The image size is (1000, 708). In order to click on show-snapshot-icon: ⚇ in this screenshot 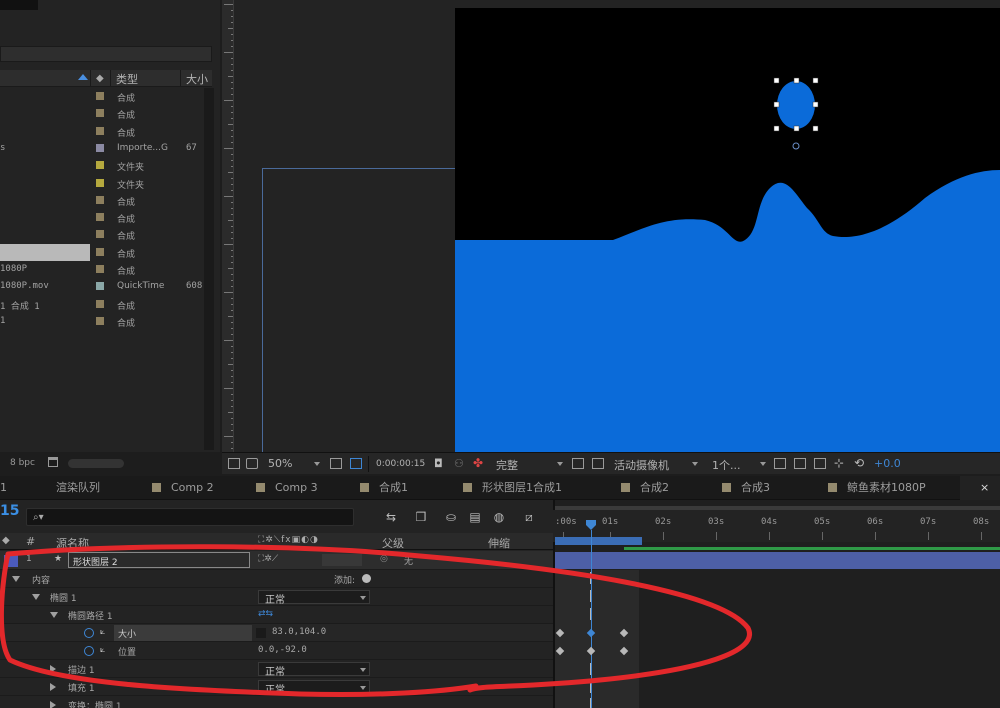, I will do `click(459, 463)`.